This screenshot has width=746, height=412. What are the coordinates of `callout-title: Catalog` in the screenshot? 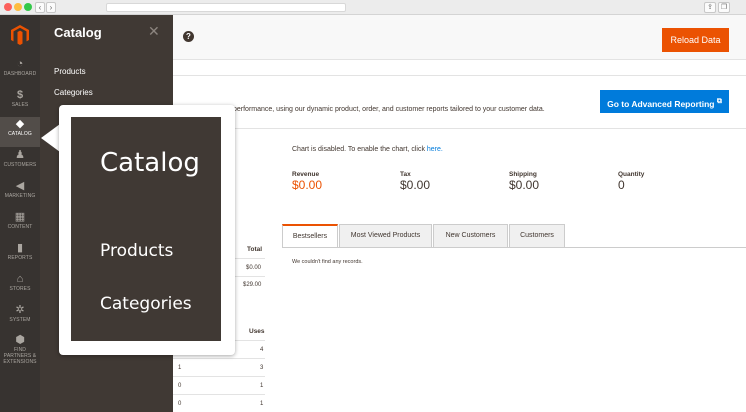 It's located at (150, 163).